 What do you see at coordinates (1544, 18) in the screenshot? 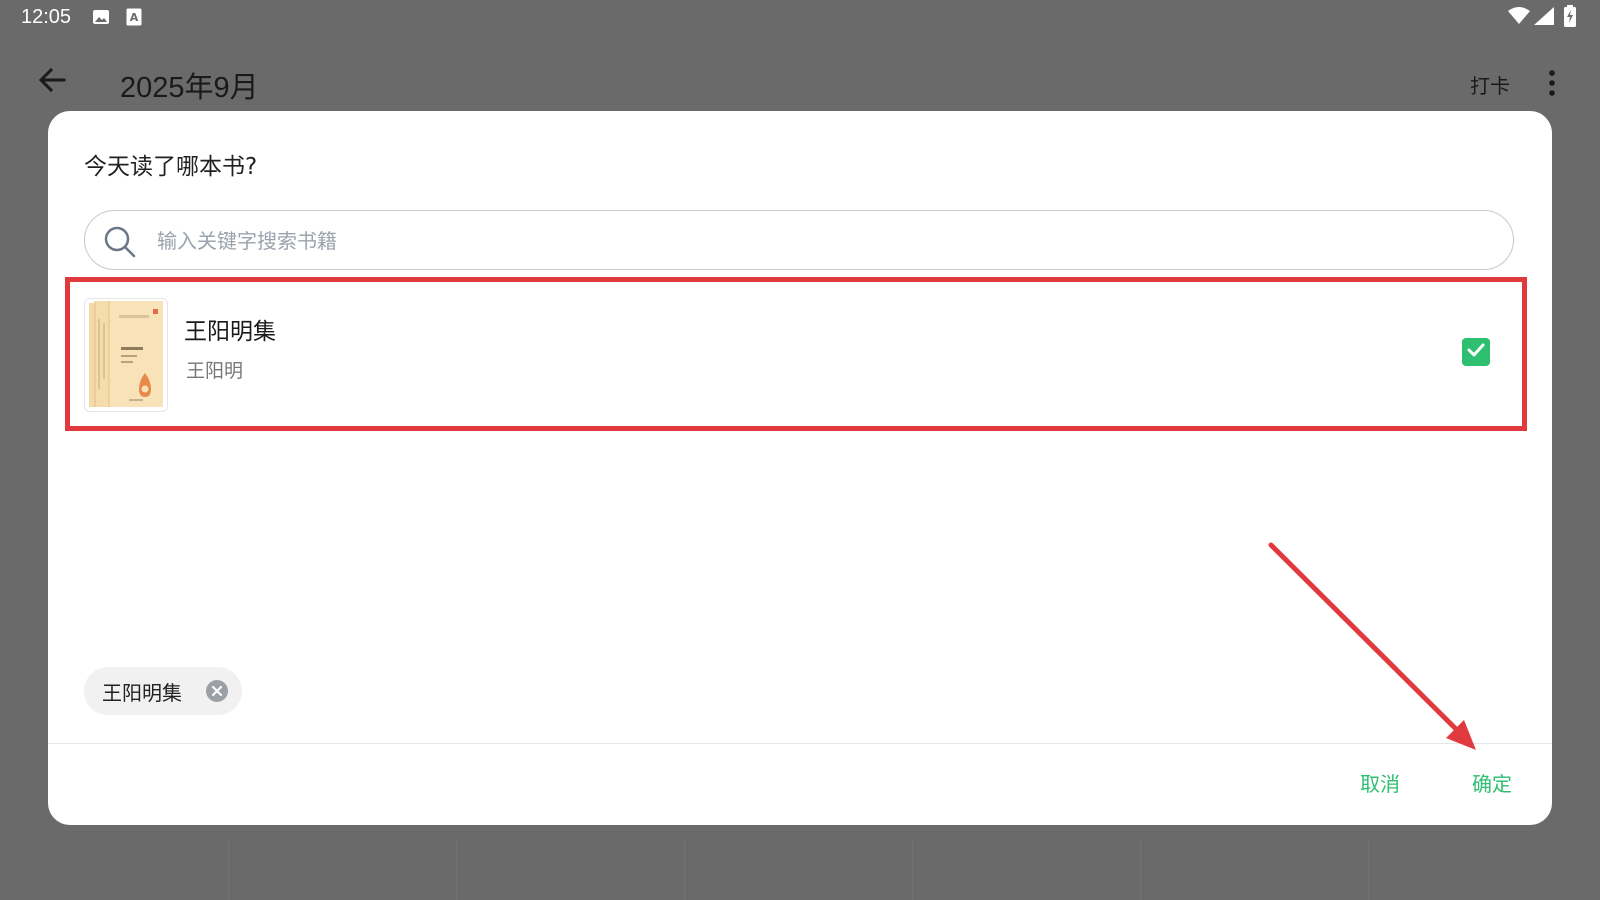
I see `signal-icon` at bounding box center [1544, 18].